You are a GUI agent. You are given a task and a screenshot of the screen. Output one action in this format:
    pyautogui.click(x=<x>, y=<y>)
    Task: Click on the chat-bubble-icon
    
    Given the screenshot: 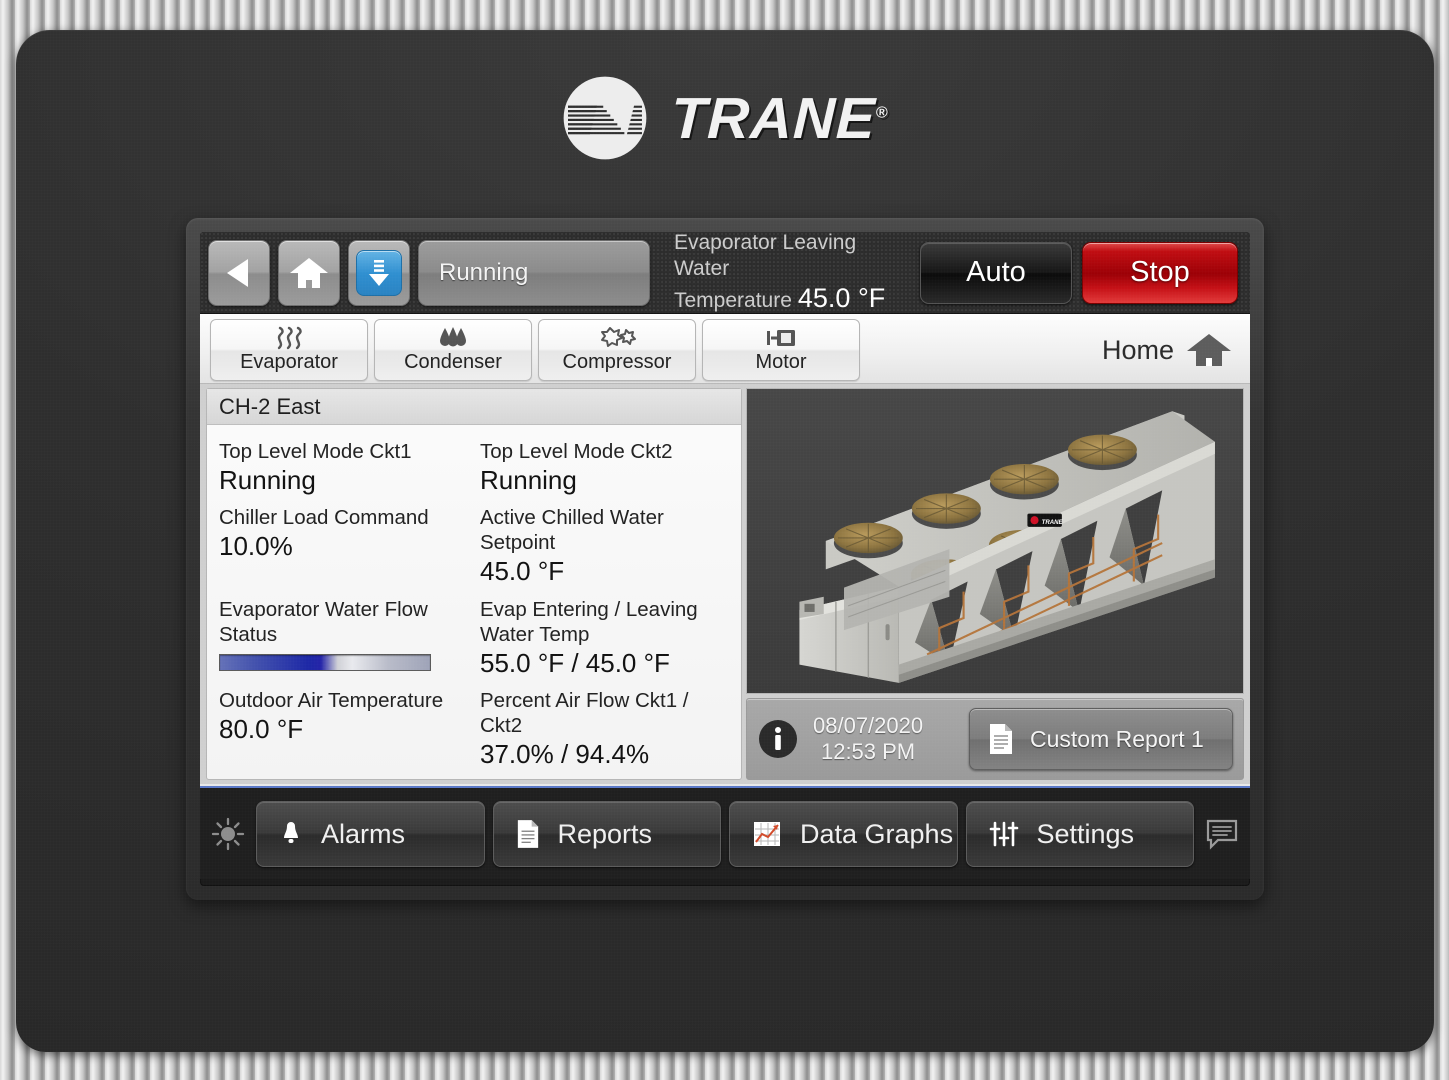 What is the action you would take?
    pyautogui.click(x=1222, y=834)
    